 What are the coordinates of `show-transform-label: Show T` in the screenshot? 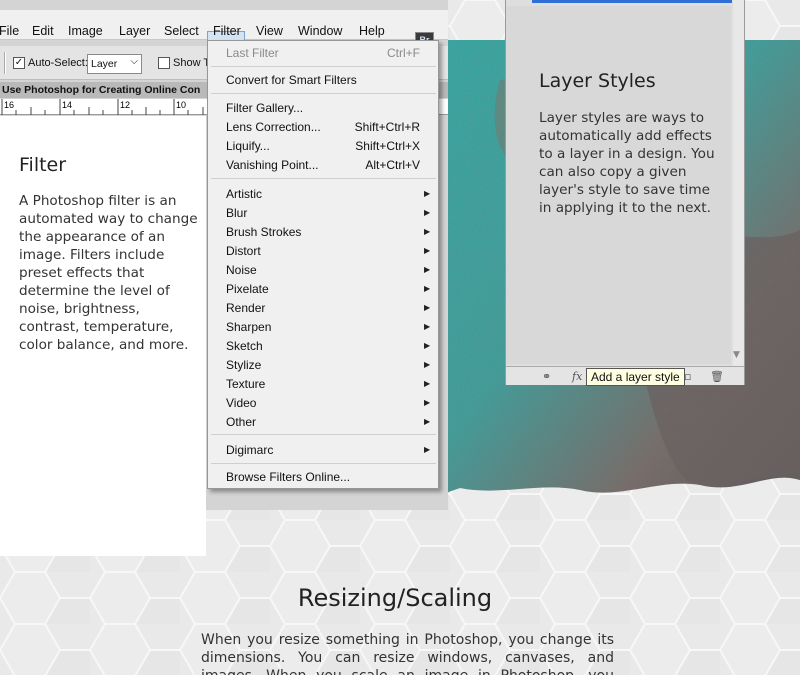 It's located at (192, 63).